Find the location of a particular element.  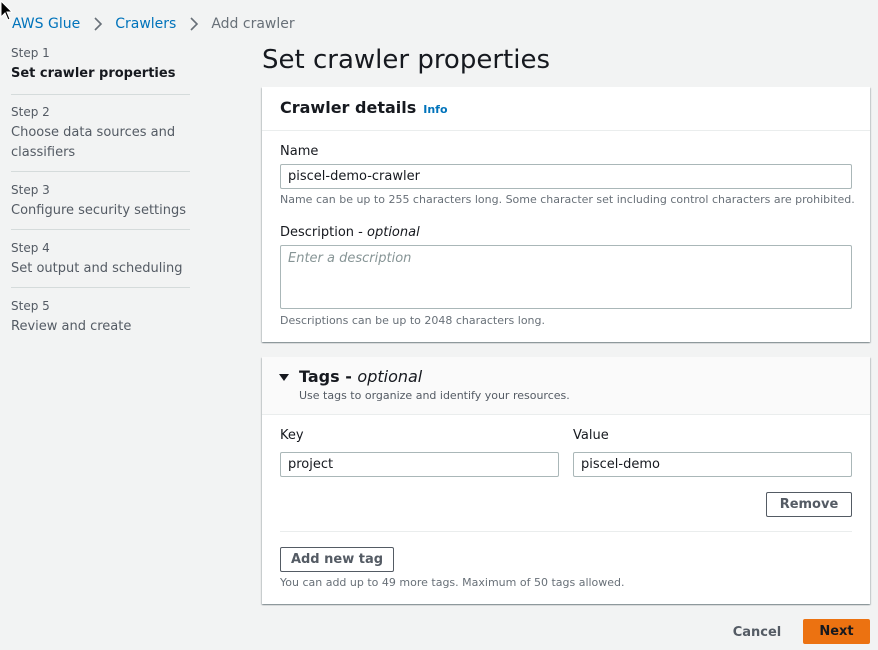

step-label: Step 1 is located at coordinates (30, 53).